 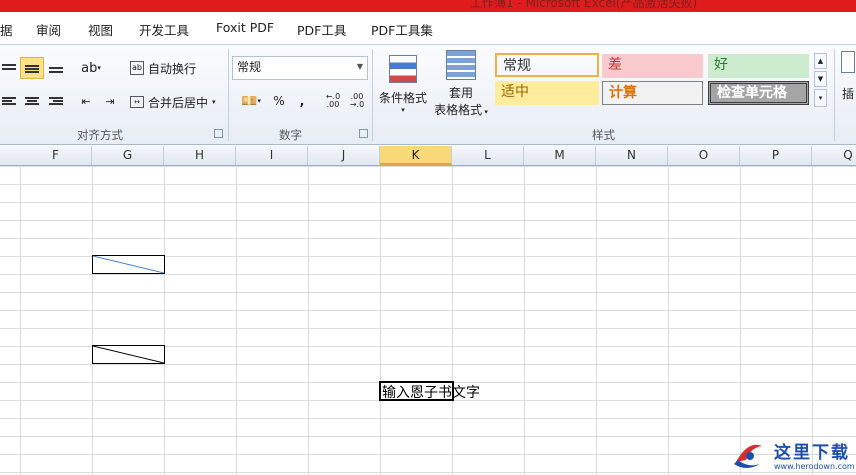 What do you see at coordinates (515, 92) in the screenshot?
I see `style-neutral-label: 适中` at bounding box center [515, 92].